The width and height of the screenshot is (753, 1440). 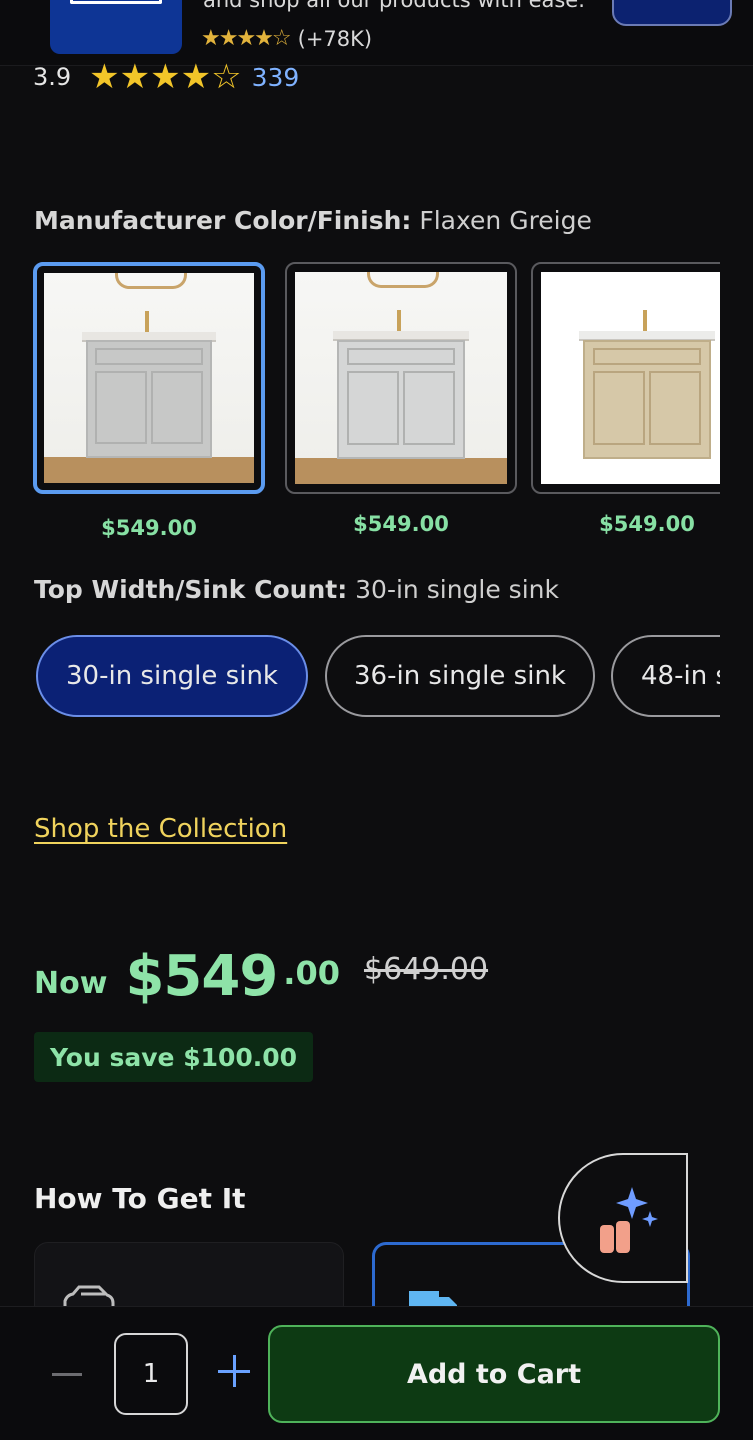 What do you see at coordinates (234, 1371) in the screenshot?
I see `quantity-increase-button` at bounding box center [234, 1371].